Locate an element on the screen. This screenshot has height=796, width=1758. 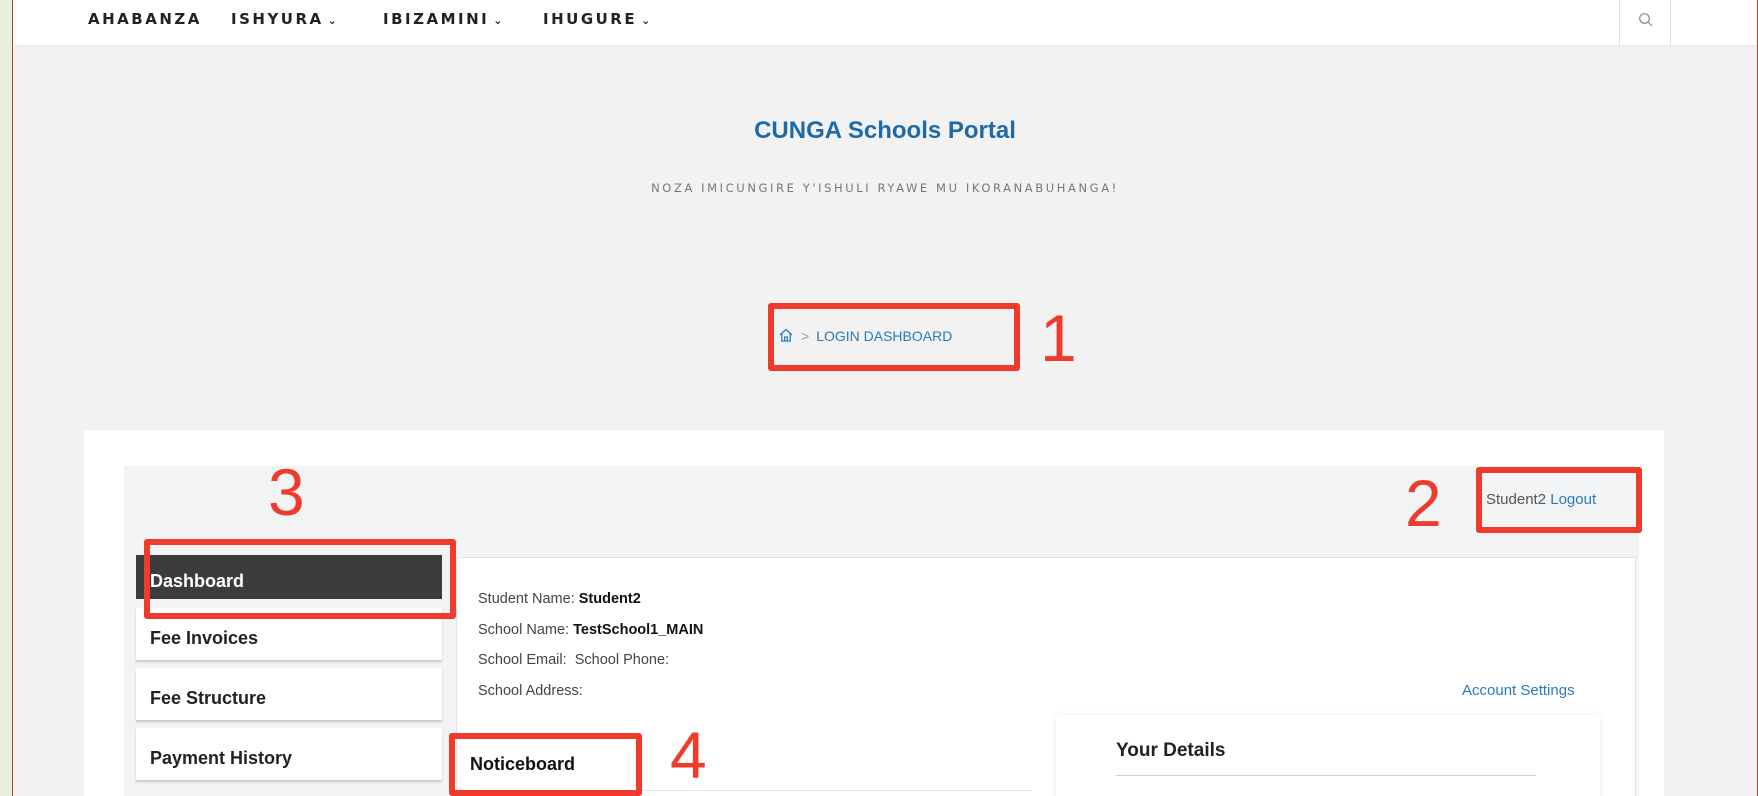
sidebar-item-payment-history: Payment History is located at coordinates (289, 754).